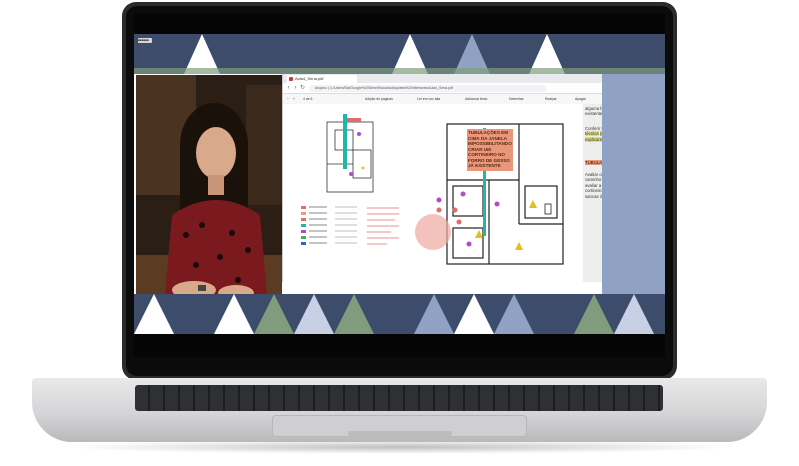 Image resolution: width=799 pixels, height=466 pixels. I want to click on tab-pdf: Aula4_Sena.pdf, so click(322, 79).